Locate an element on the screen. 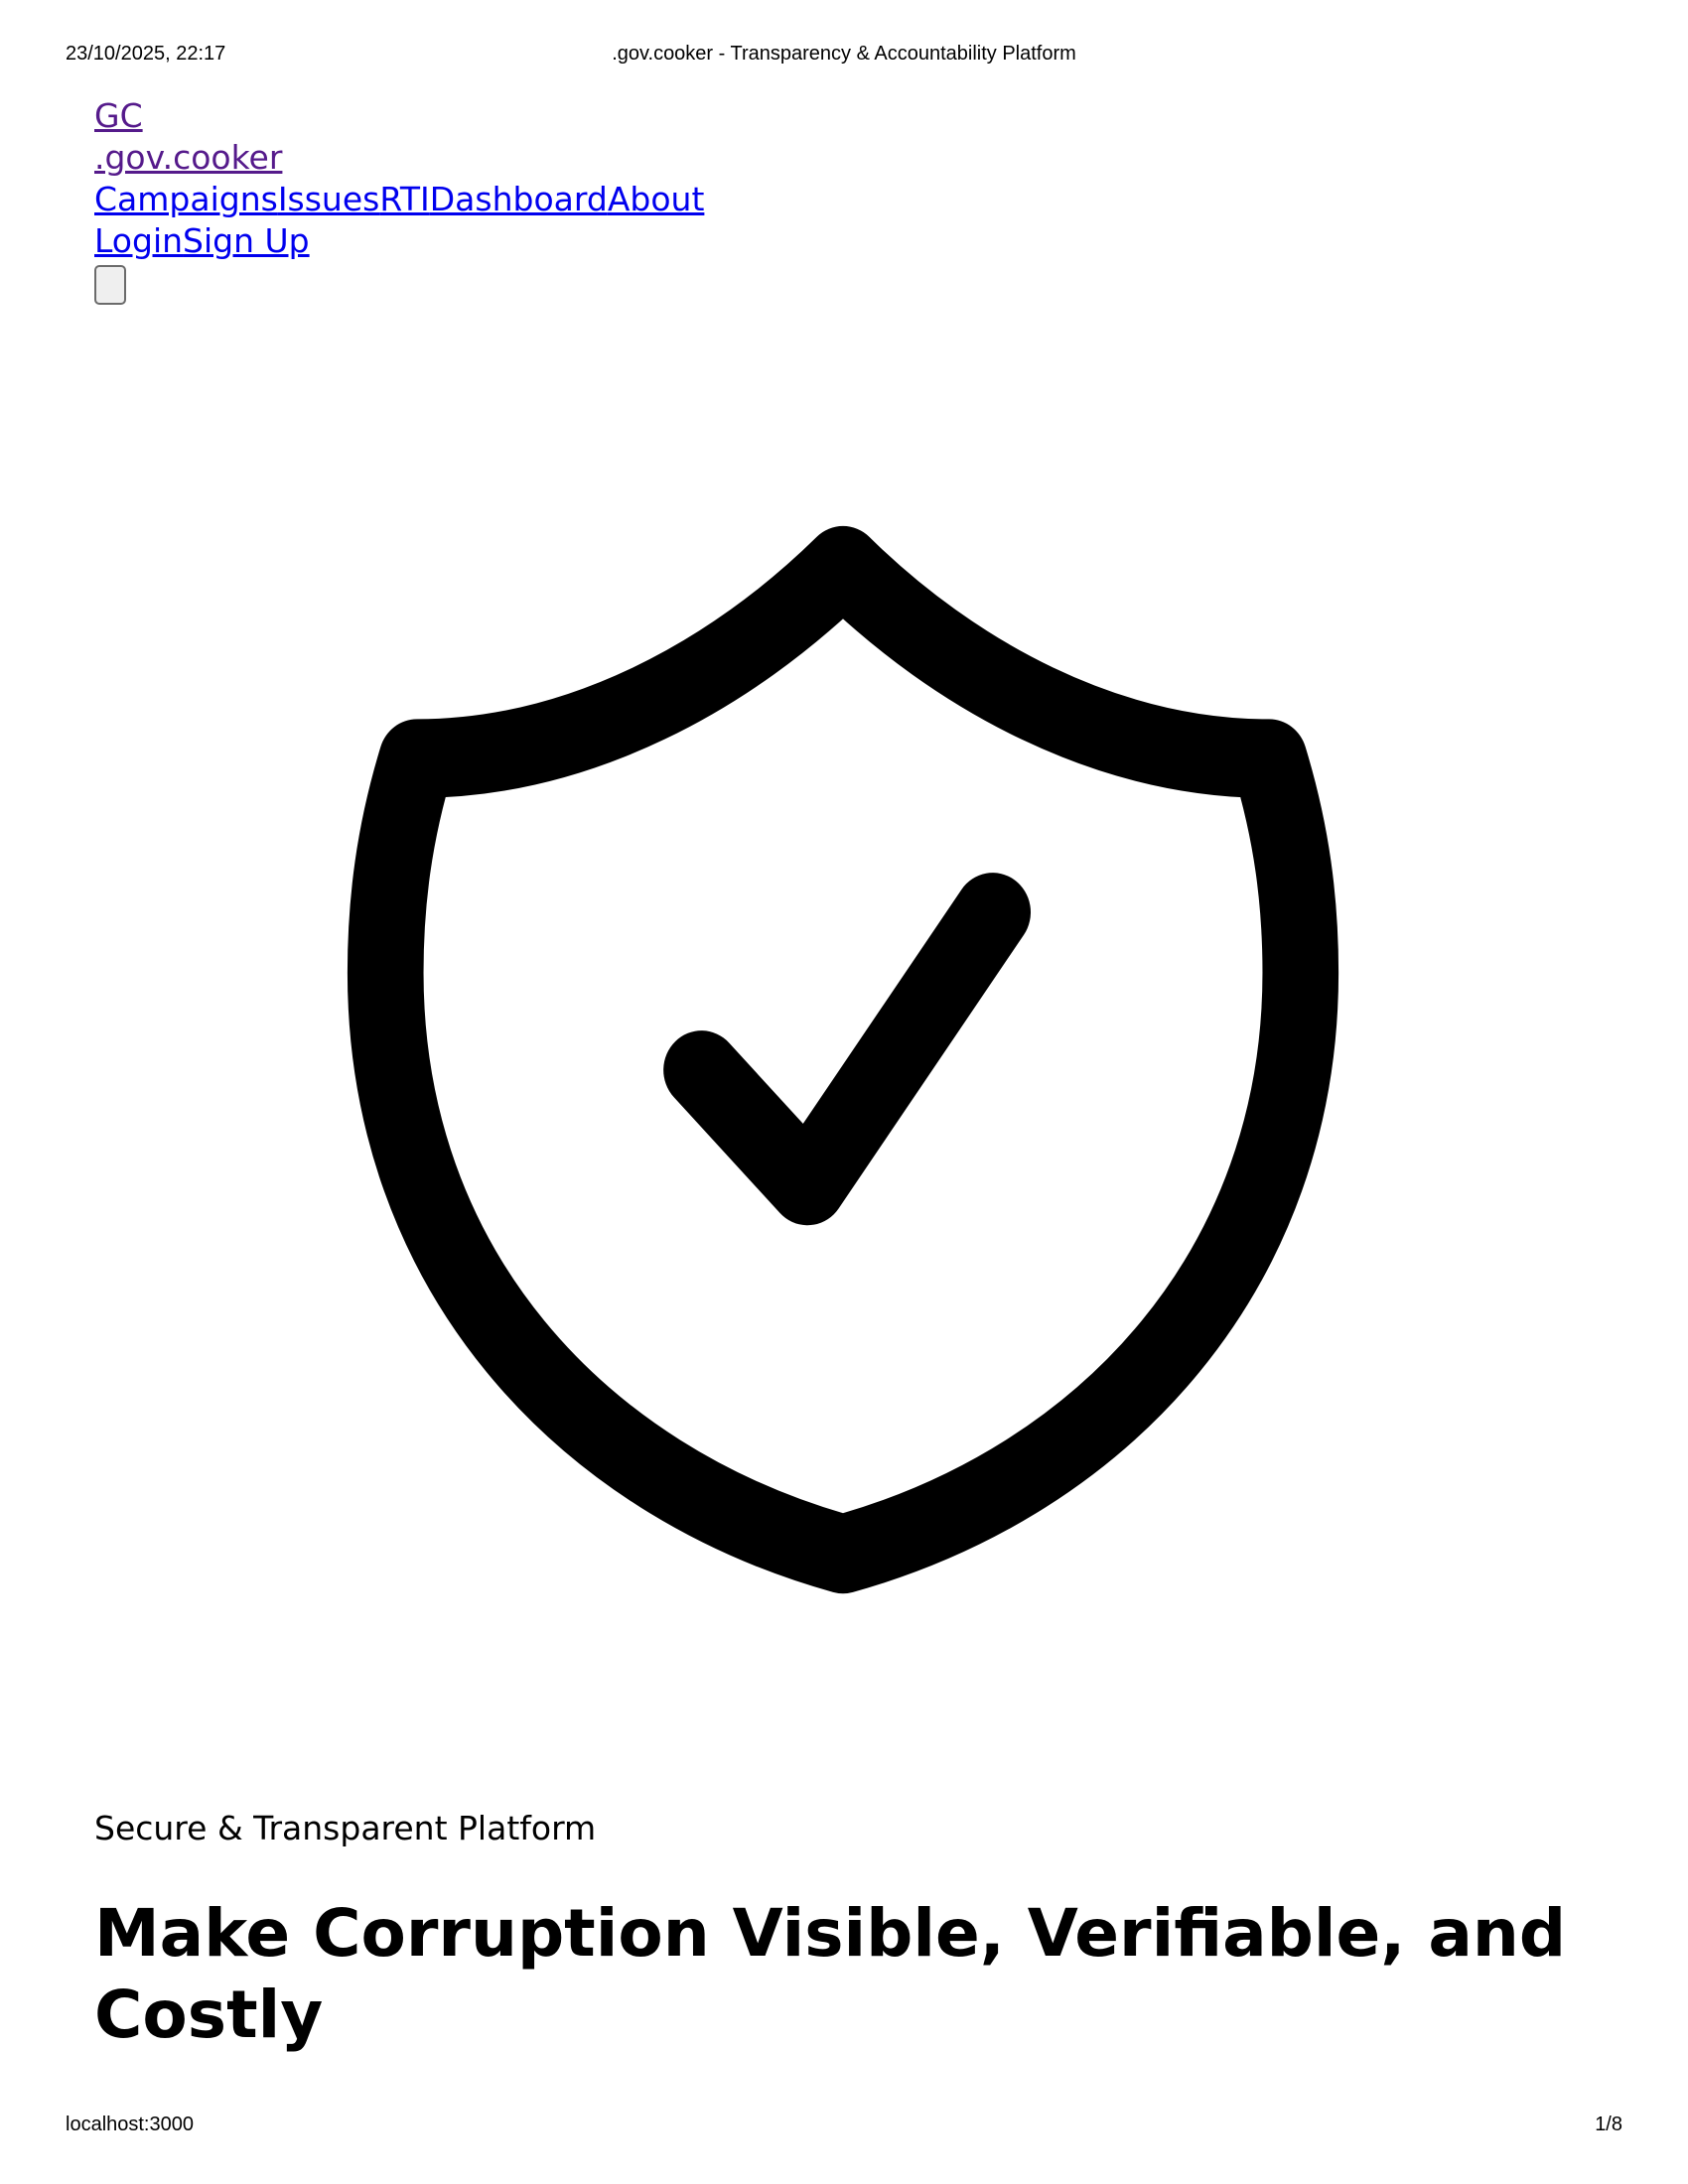  auth-links: LoginSign Up is located at coordinates (399, 241).